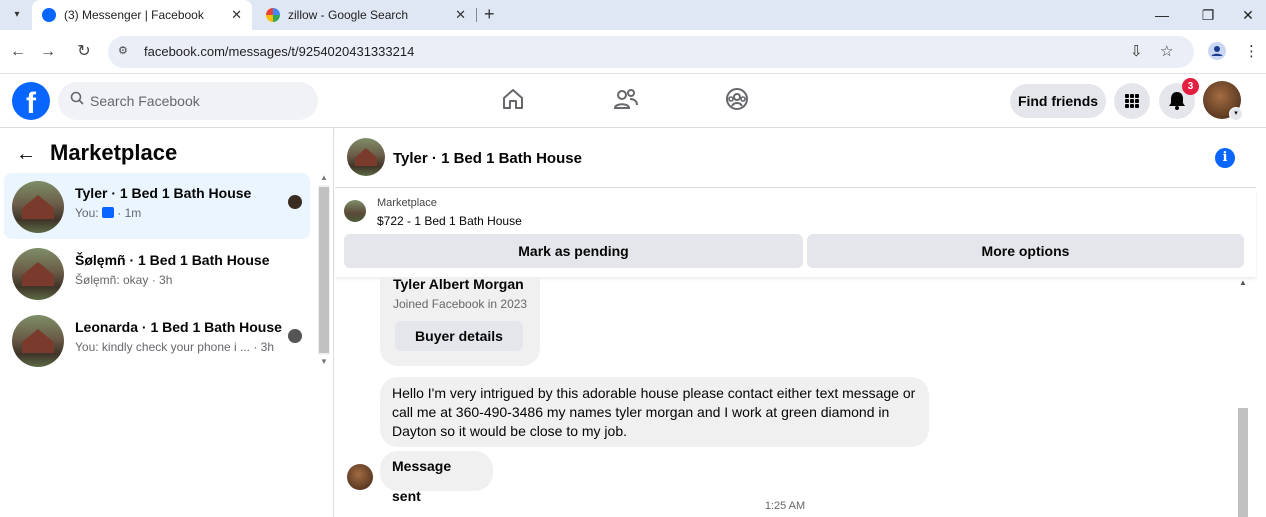 This screenshot has width=1266, height=517. I want to click on conversation-item-tyler: Tyler · 1 Bed 1 Bath House You: · 1m, so click(157, 206).